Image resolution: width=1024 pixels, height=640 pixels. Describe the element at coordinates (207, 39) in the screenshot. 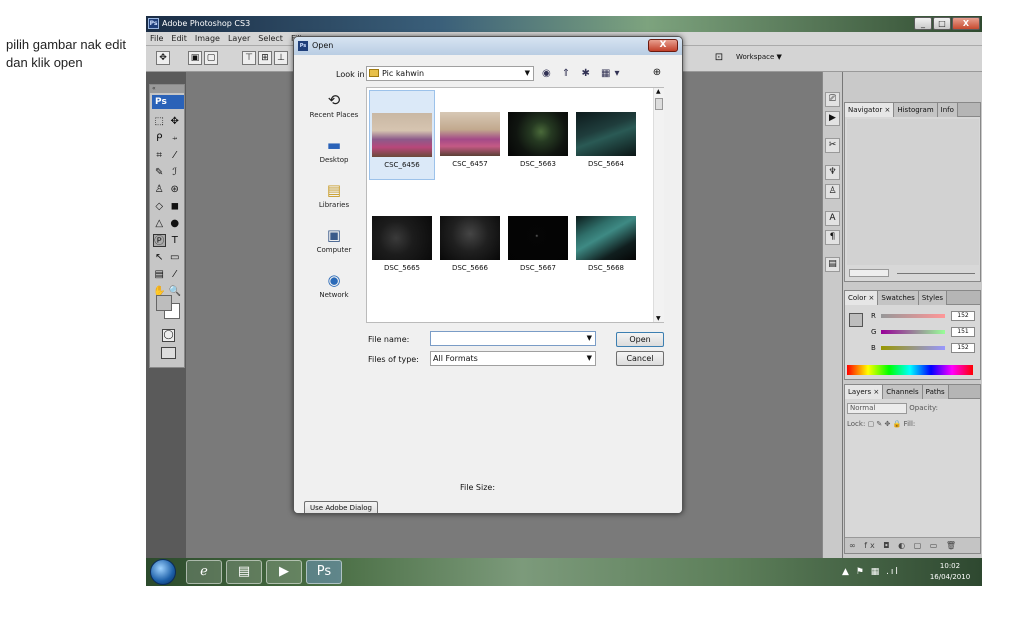

I see `menu-image: Image` at that location.